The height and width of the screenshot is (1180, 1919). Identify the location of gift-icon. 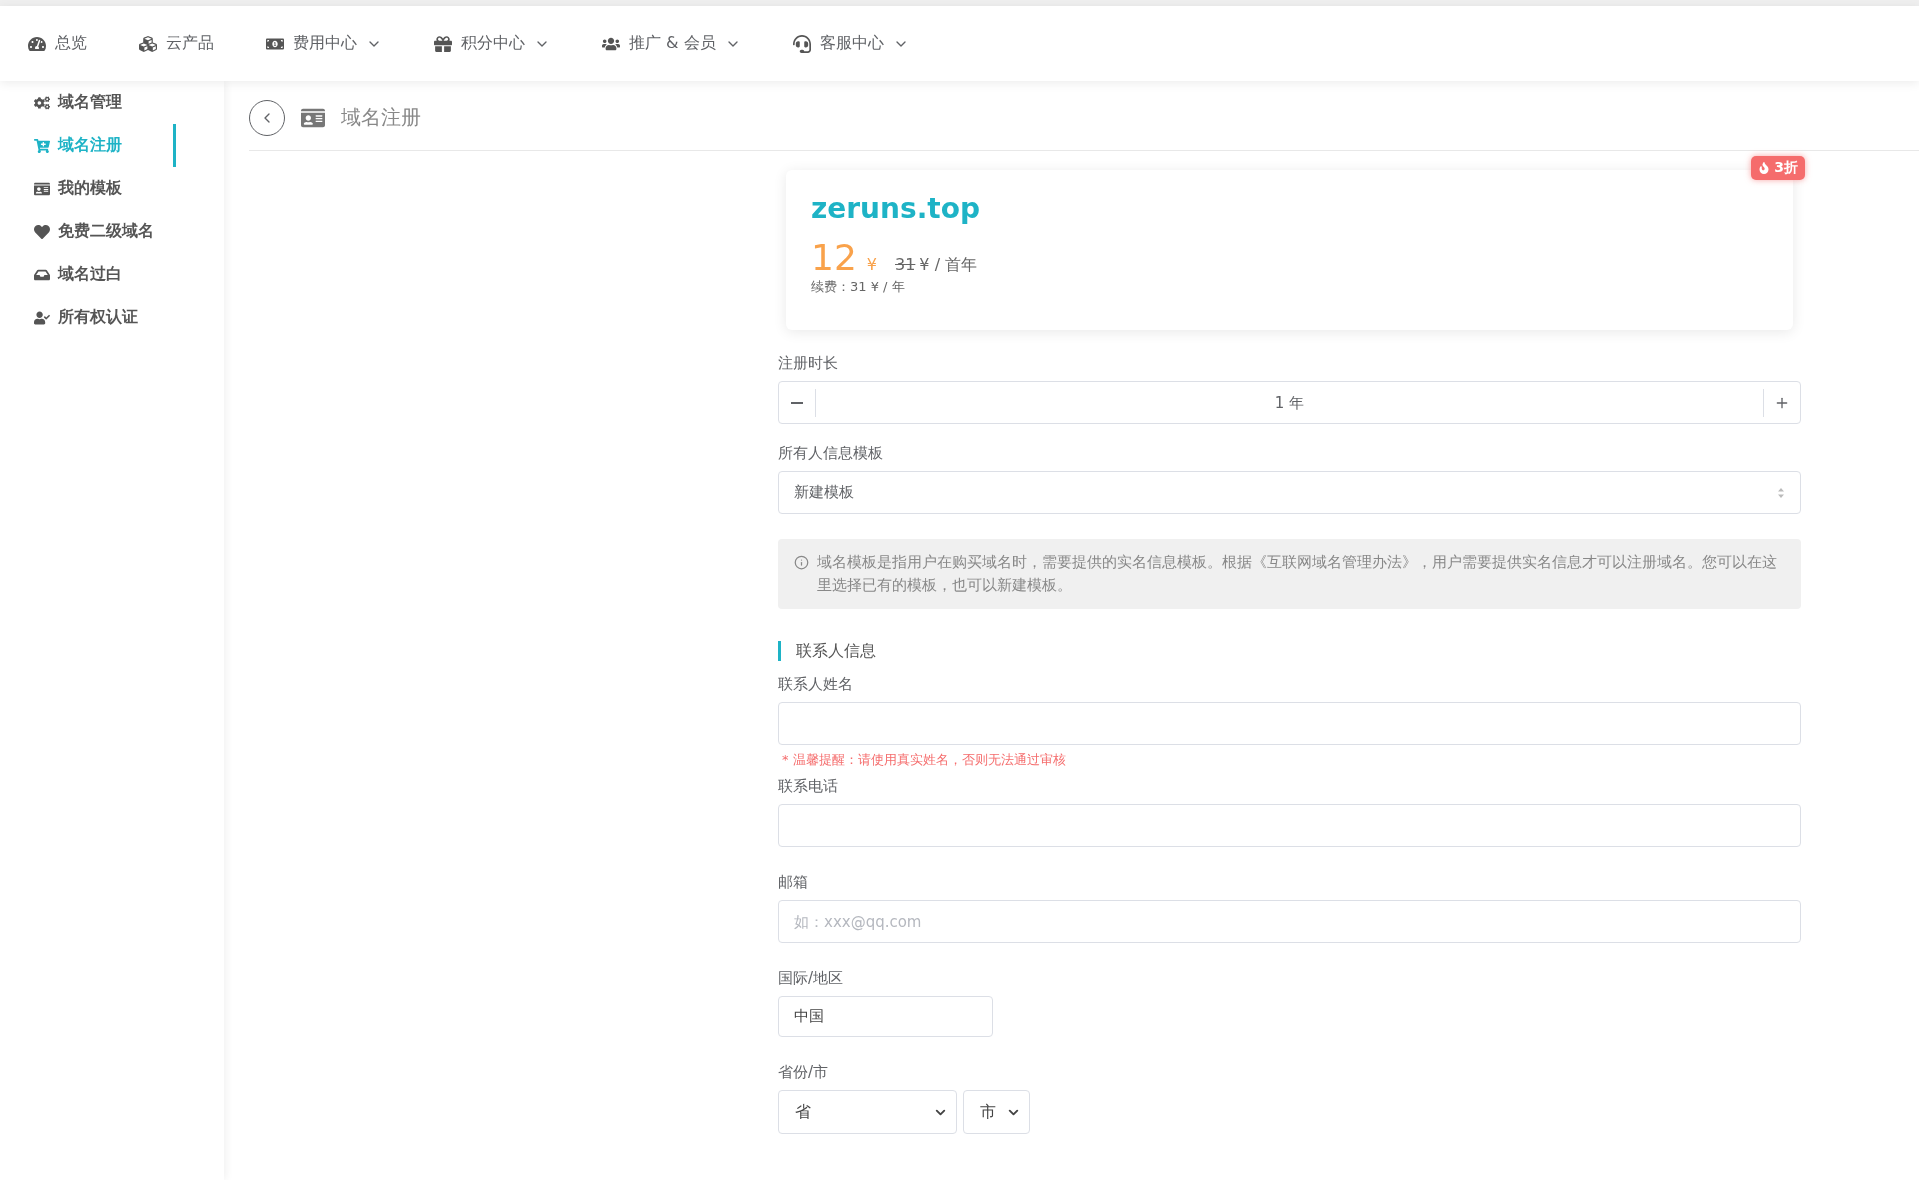
(443, 43).